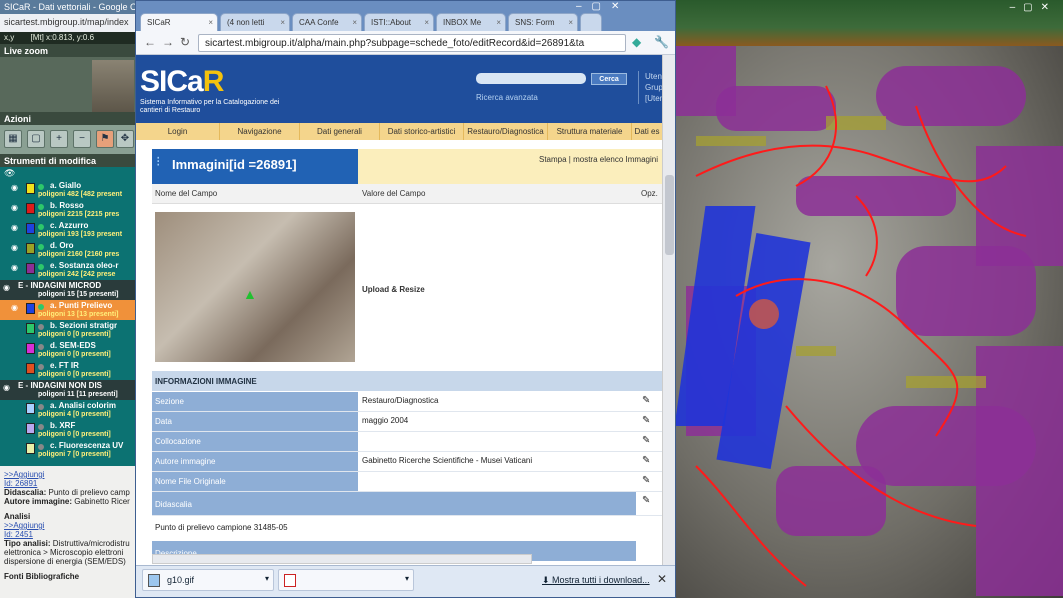 This screenshot has height=598, width=1063. I want to click on tab-caa: CAA Confe ×, so click(327, 23).